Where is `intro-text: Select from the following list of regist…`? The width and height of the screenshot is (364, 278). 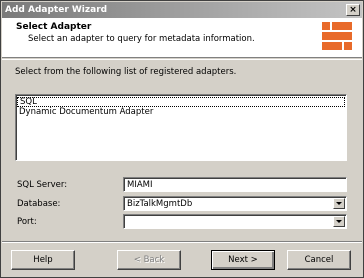 intro-text: Select from the following list of regist… is located at coordinates (126, 72).